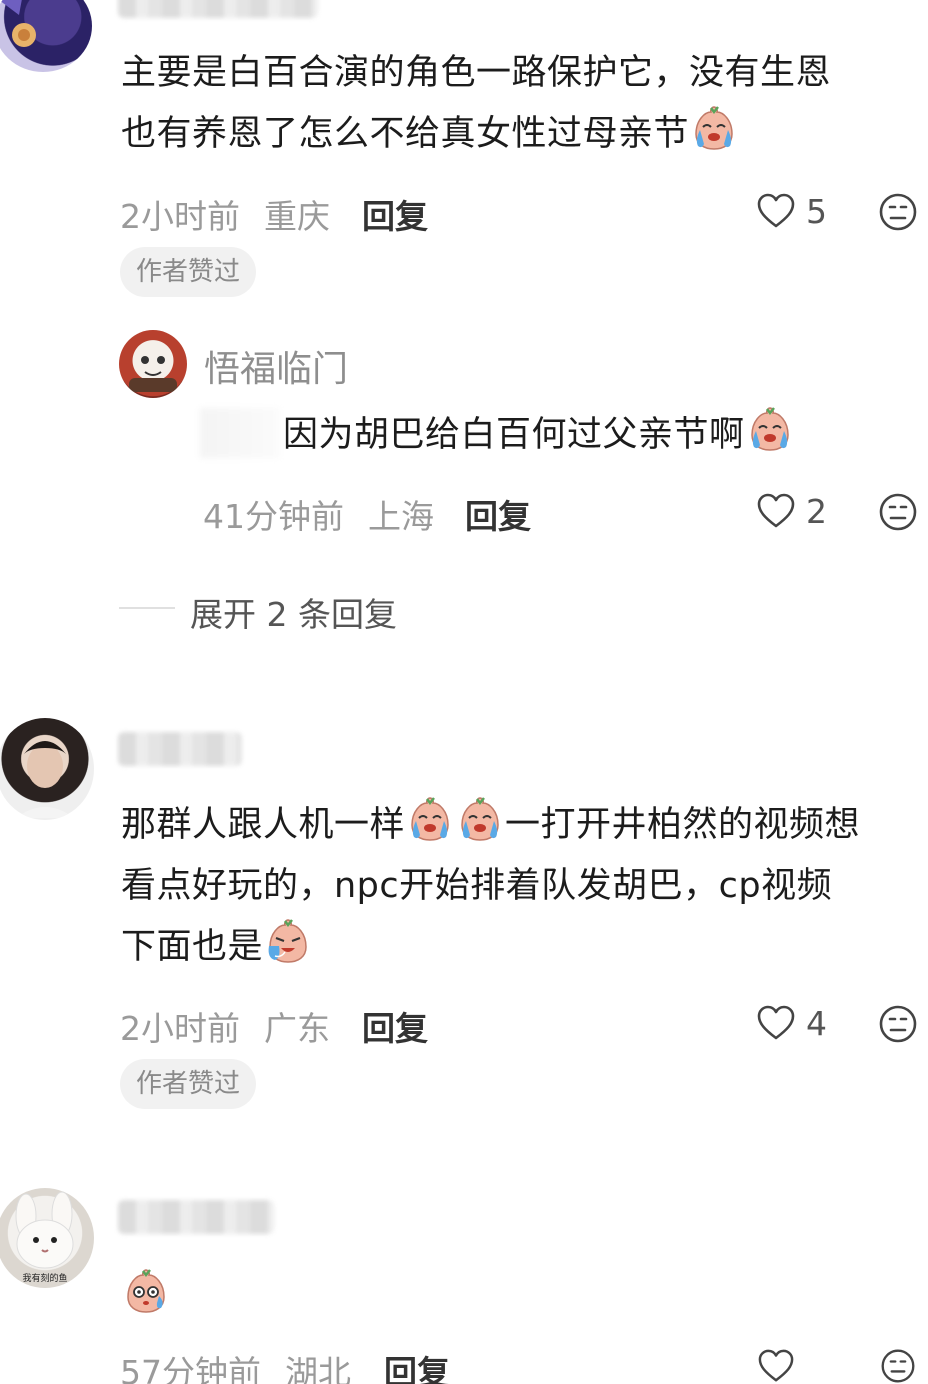 The width and height of the screenshot is (928, 1384). Describe the element at coordinates (476, 73) in the screenshot. I see `comment-text-line: 主要是白百合演的角色一路保护它，没有生恩` at that location.